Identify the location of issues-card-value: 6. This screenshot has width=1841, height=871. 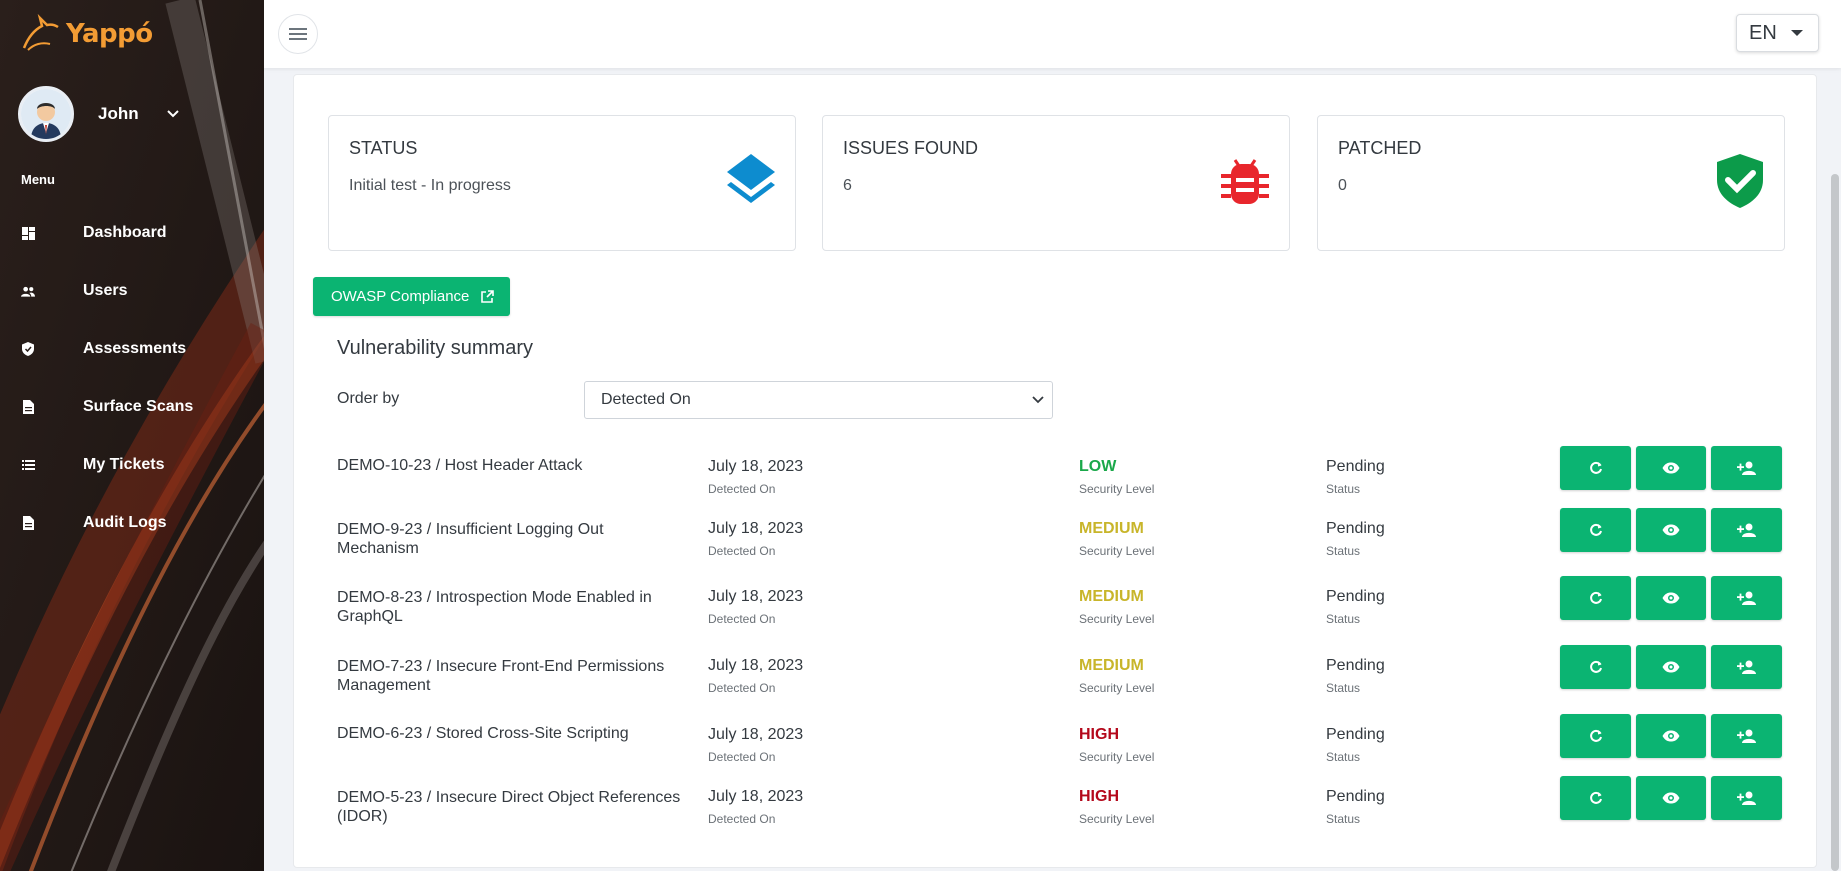
(847, 185).